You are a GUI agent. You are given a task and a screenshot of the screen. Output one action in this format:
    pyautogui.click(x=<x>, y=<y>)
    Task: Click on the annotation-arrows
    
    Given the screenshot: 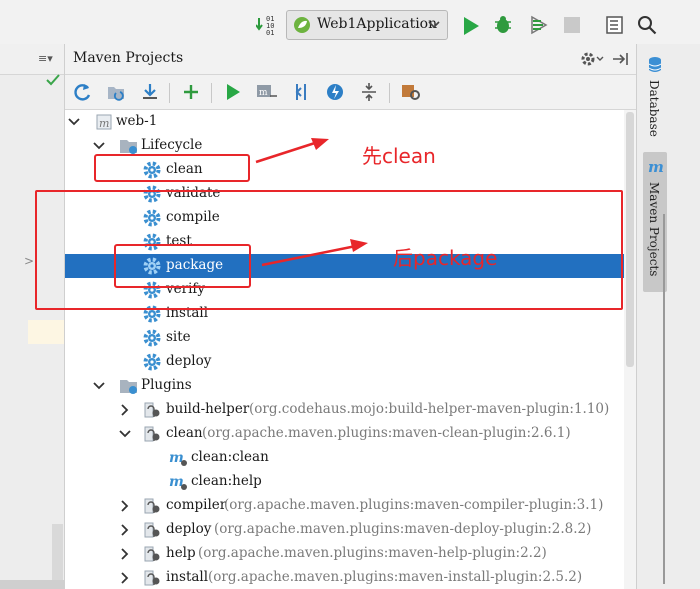 What is the action you would take?
    pyautogui.click(x=311, y=202)
    